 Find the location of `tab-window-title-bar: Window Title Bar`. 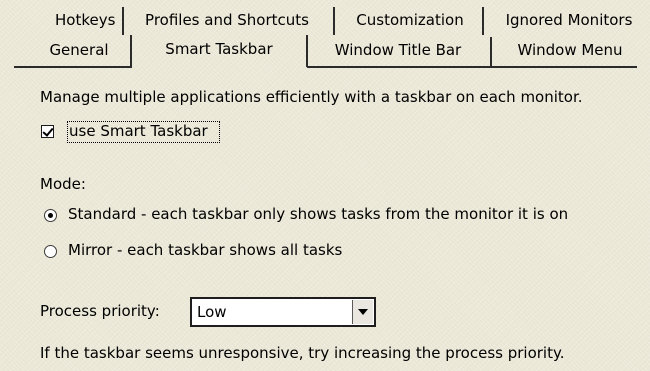

tab-window-title-bar: Window Title Bar is located at coordinates (398, 50).